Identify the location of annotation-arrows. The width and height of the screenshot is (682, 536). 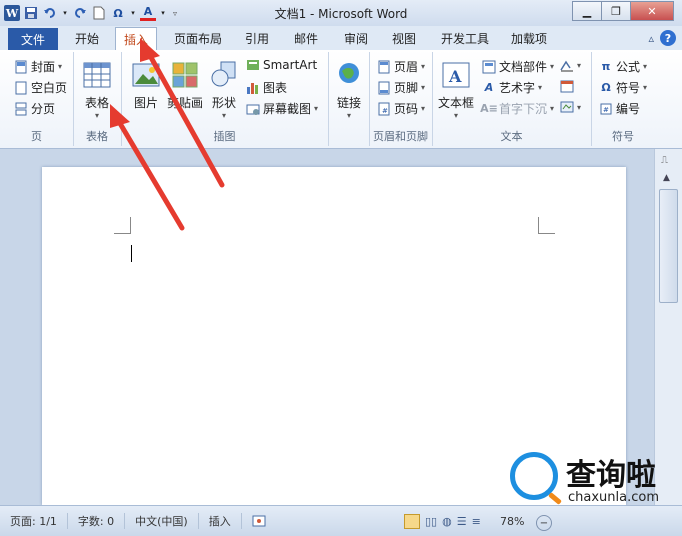
(167, 134).